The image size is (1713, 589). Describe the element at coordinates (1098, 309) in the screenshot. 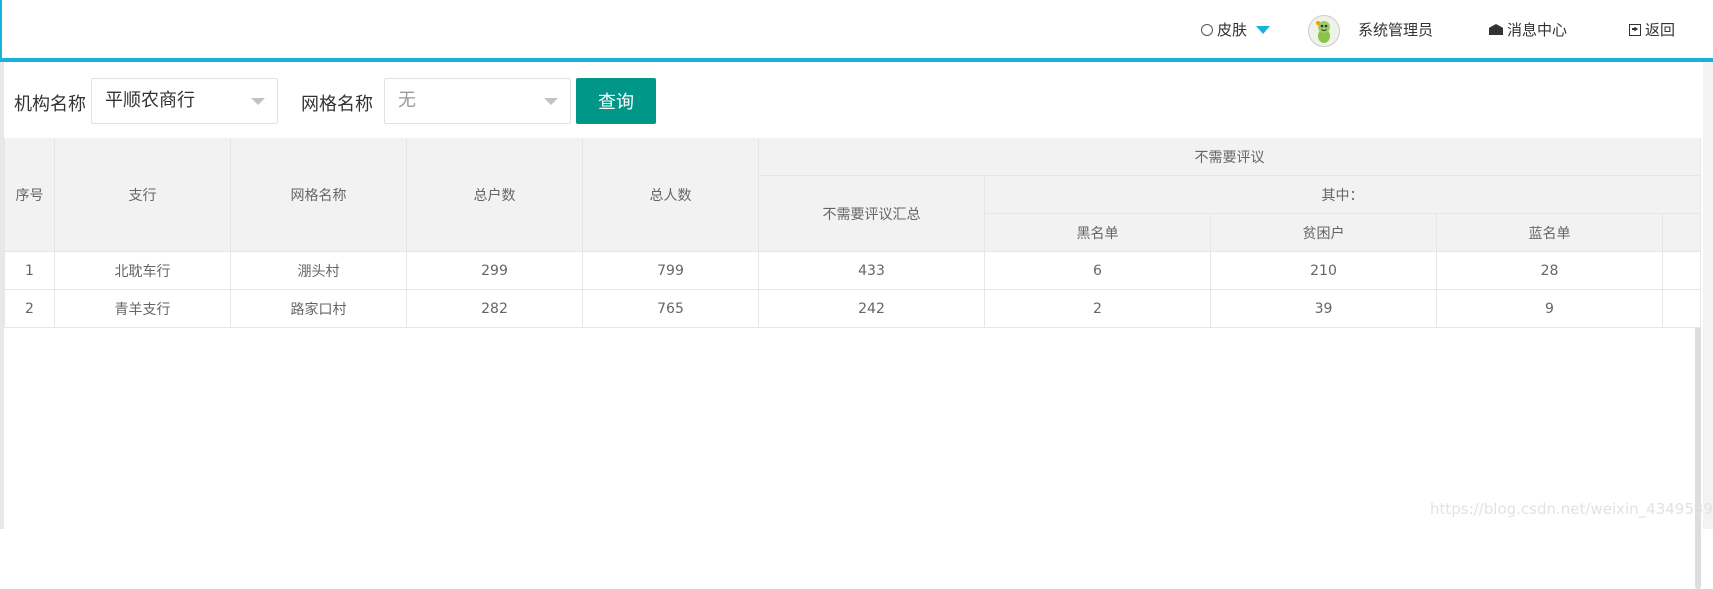

I see `table-cell-blacklist: 2` at that location.